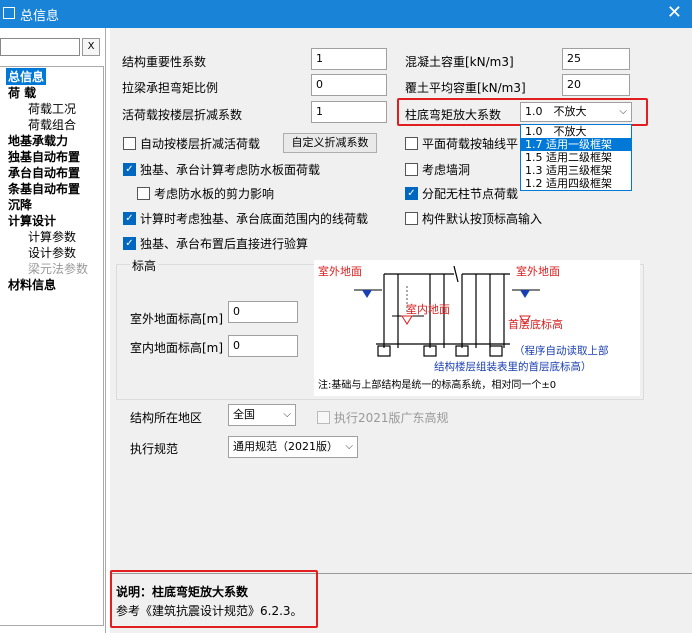  What do you see at coordinates (32, 284) in the screenshot?
I see `tree-item-material: 材料信息` at bounding box center [32, 284].